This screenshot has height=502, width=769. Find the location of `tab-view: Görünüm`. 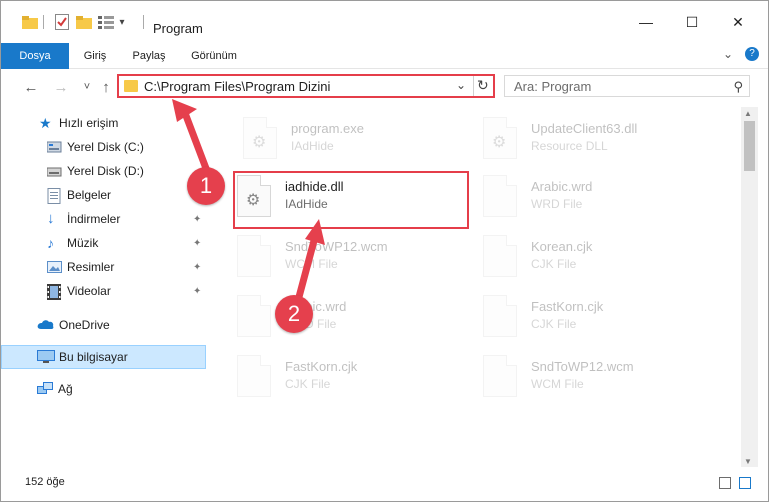

tab-view: Görünüm is located at coordinates (214, 56).